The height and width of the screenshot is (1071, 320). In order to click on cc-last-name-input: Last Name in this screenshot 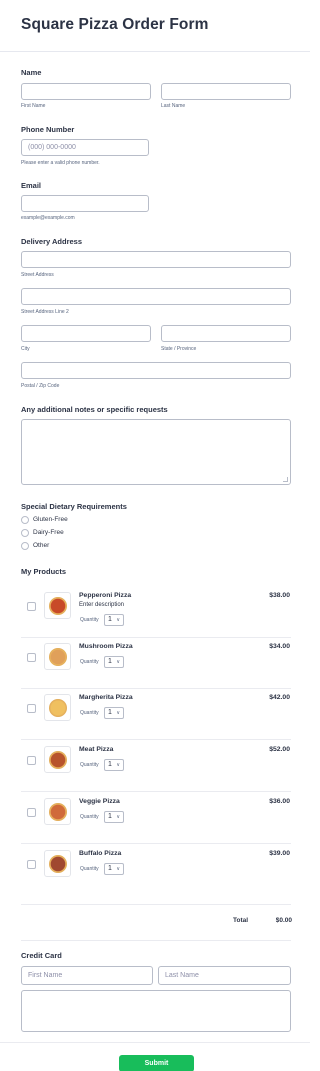, I will do `click(224, 975)`.